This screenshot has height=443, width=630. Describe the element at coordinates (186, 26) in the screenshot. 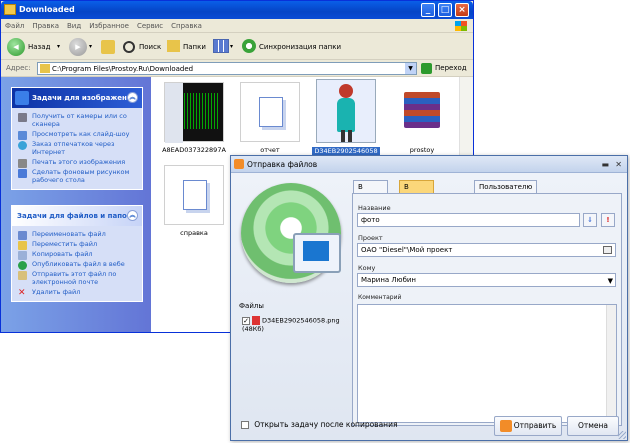

I see `menu-help: Справка` at that location.